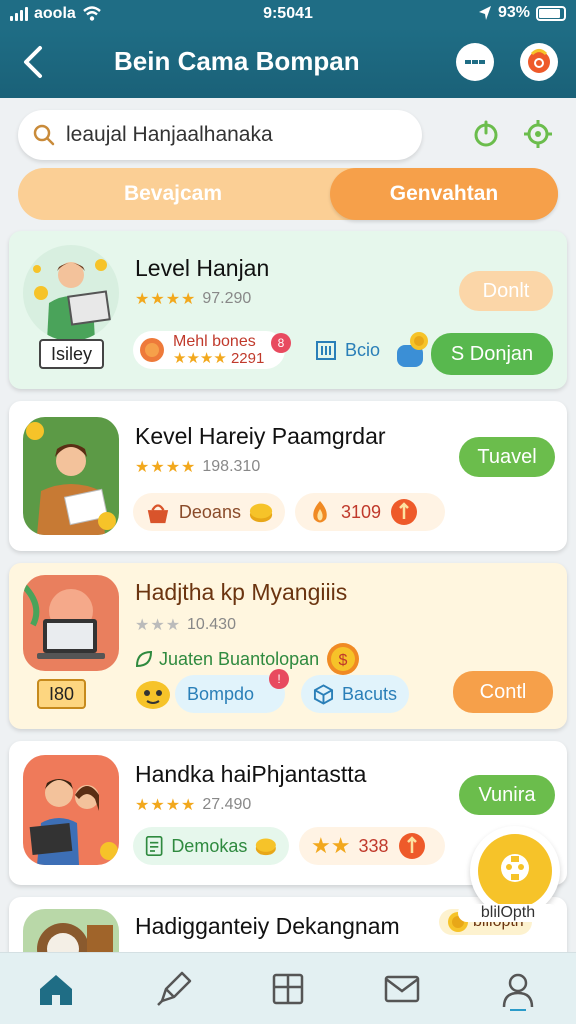  I want to click on star-icon: ★★★★, so click(200, 358).